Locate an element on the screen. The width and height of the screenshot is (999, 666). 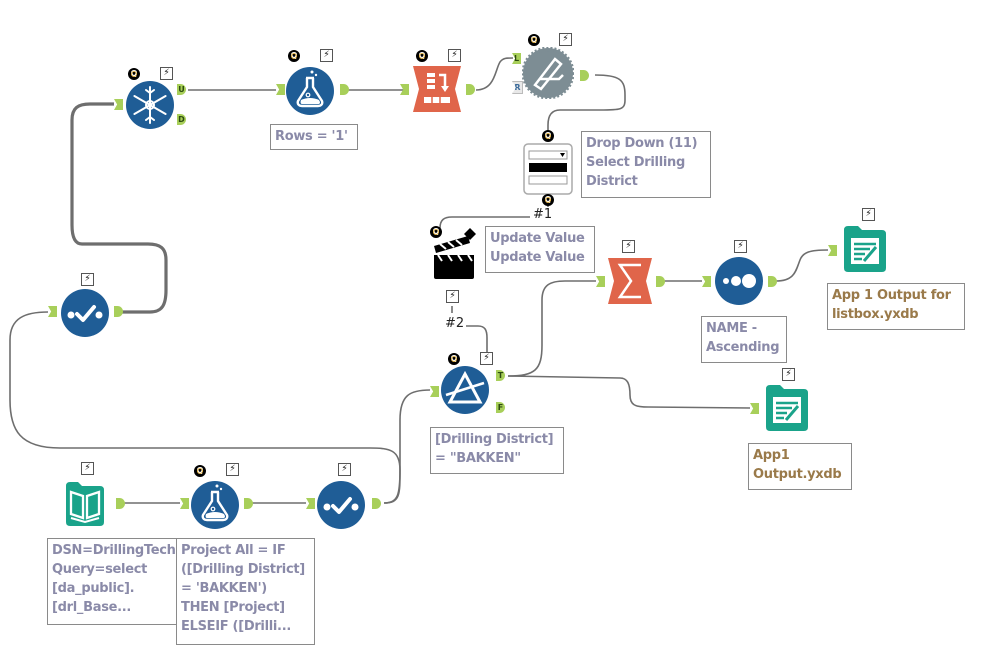
sort-annotation: NAME - Ascending is located at coordinates (744, 339).